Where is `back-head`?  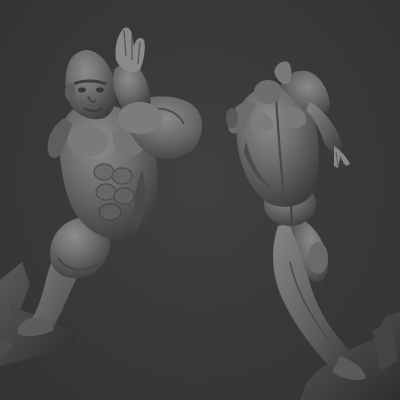 back-head is located at coordinates (268, 92).